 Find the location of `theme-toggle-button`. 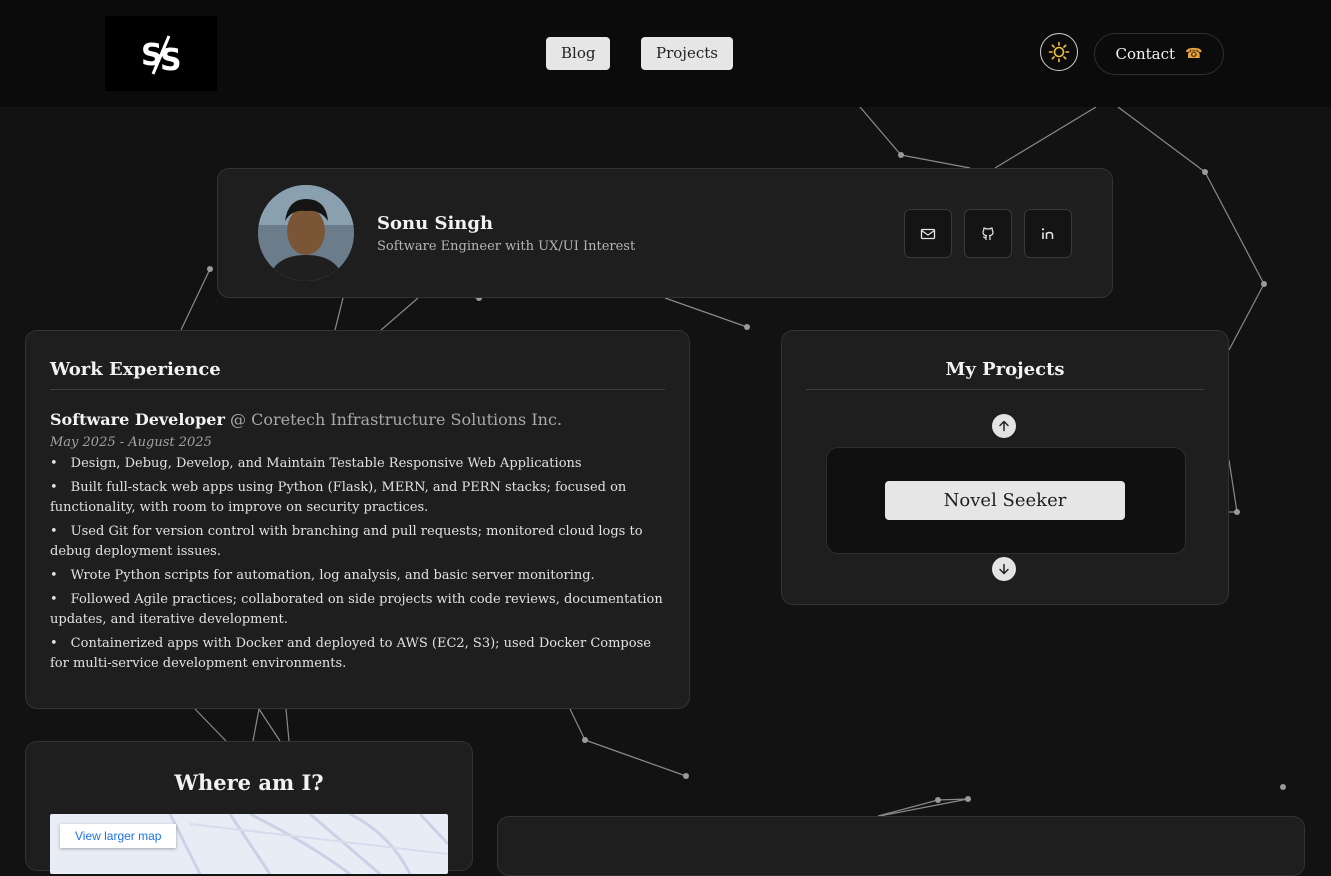

theme-toggle-button is located at coordinates (1059, 52).